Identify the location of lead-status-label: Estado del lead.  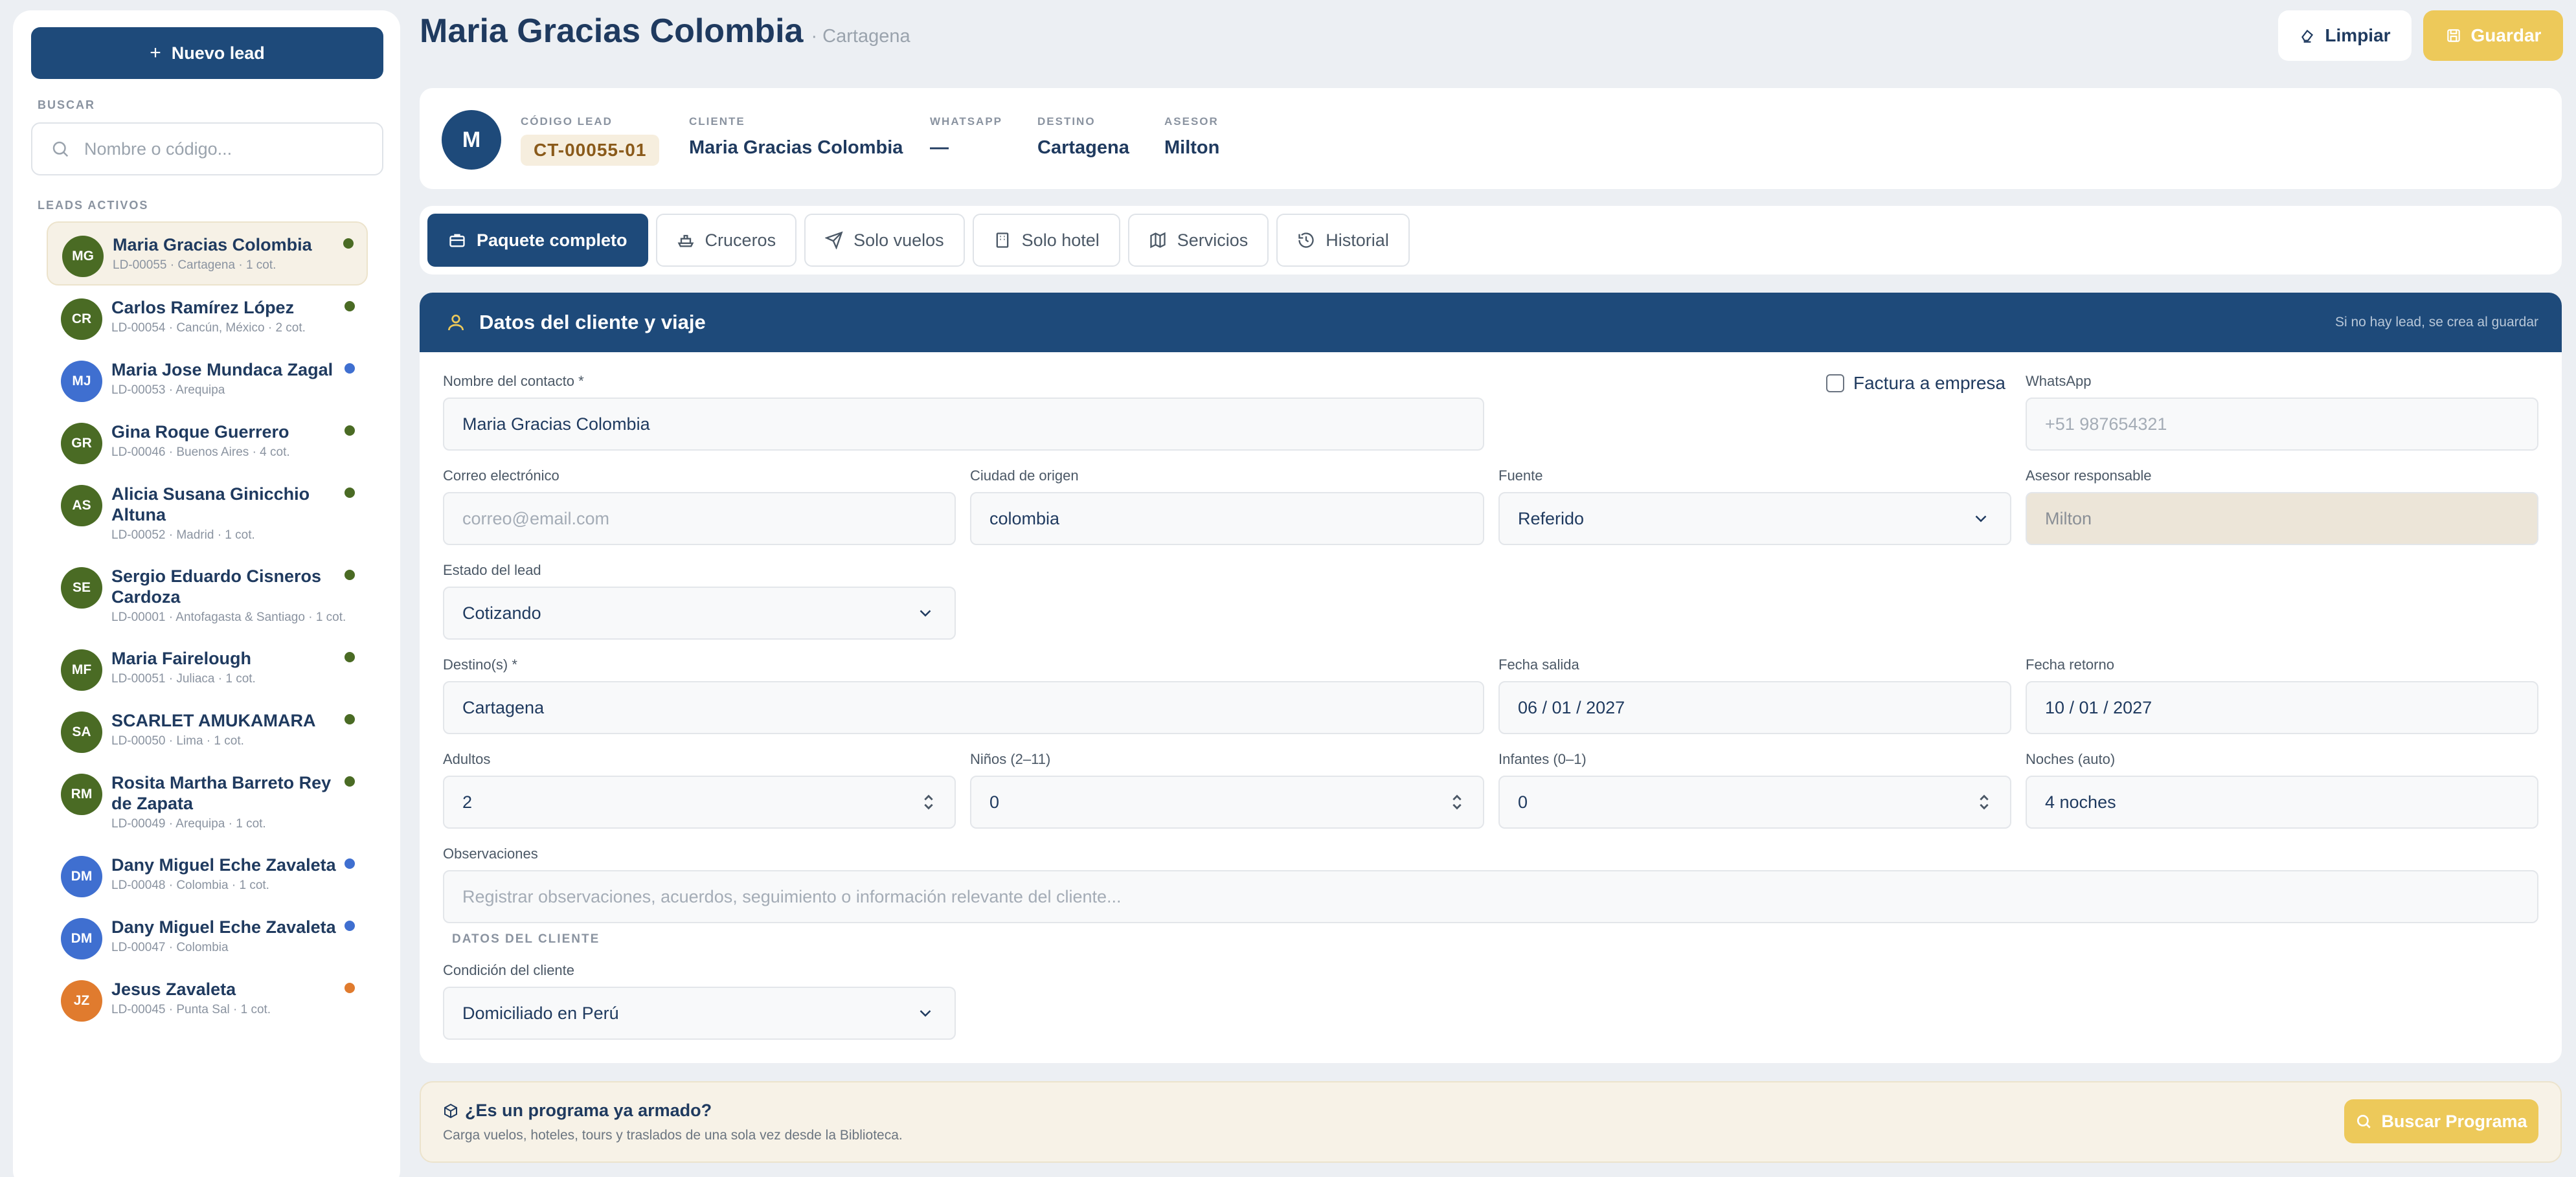
(492, 570).